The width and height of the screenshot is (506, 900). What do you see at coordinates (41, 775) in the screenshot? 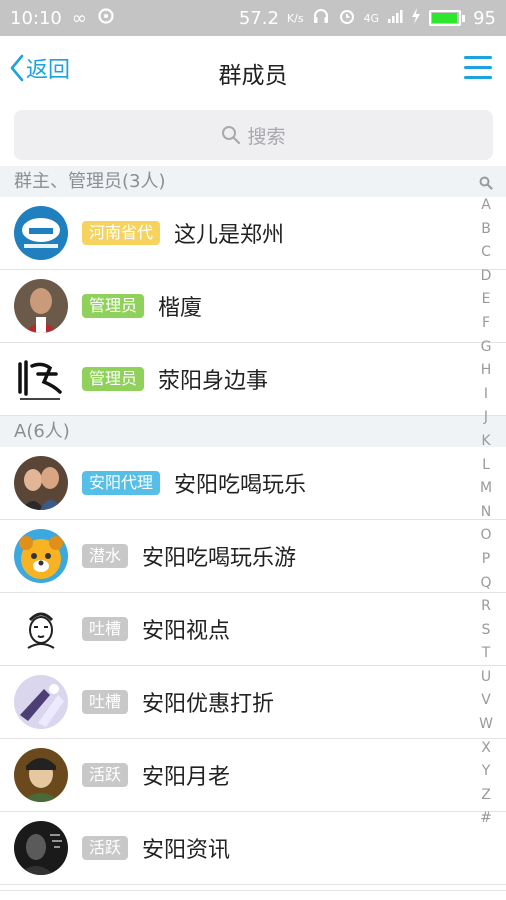
I see `drama-photo-avatar` at bounding box center [41, 775].